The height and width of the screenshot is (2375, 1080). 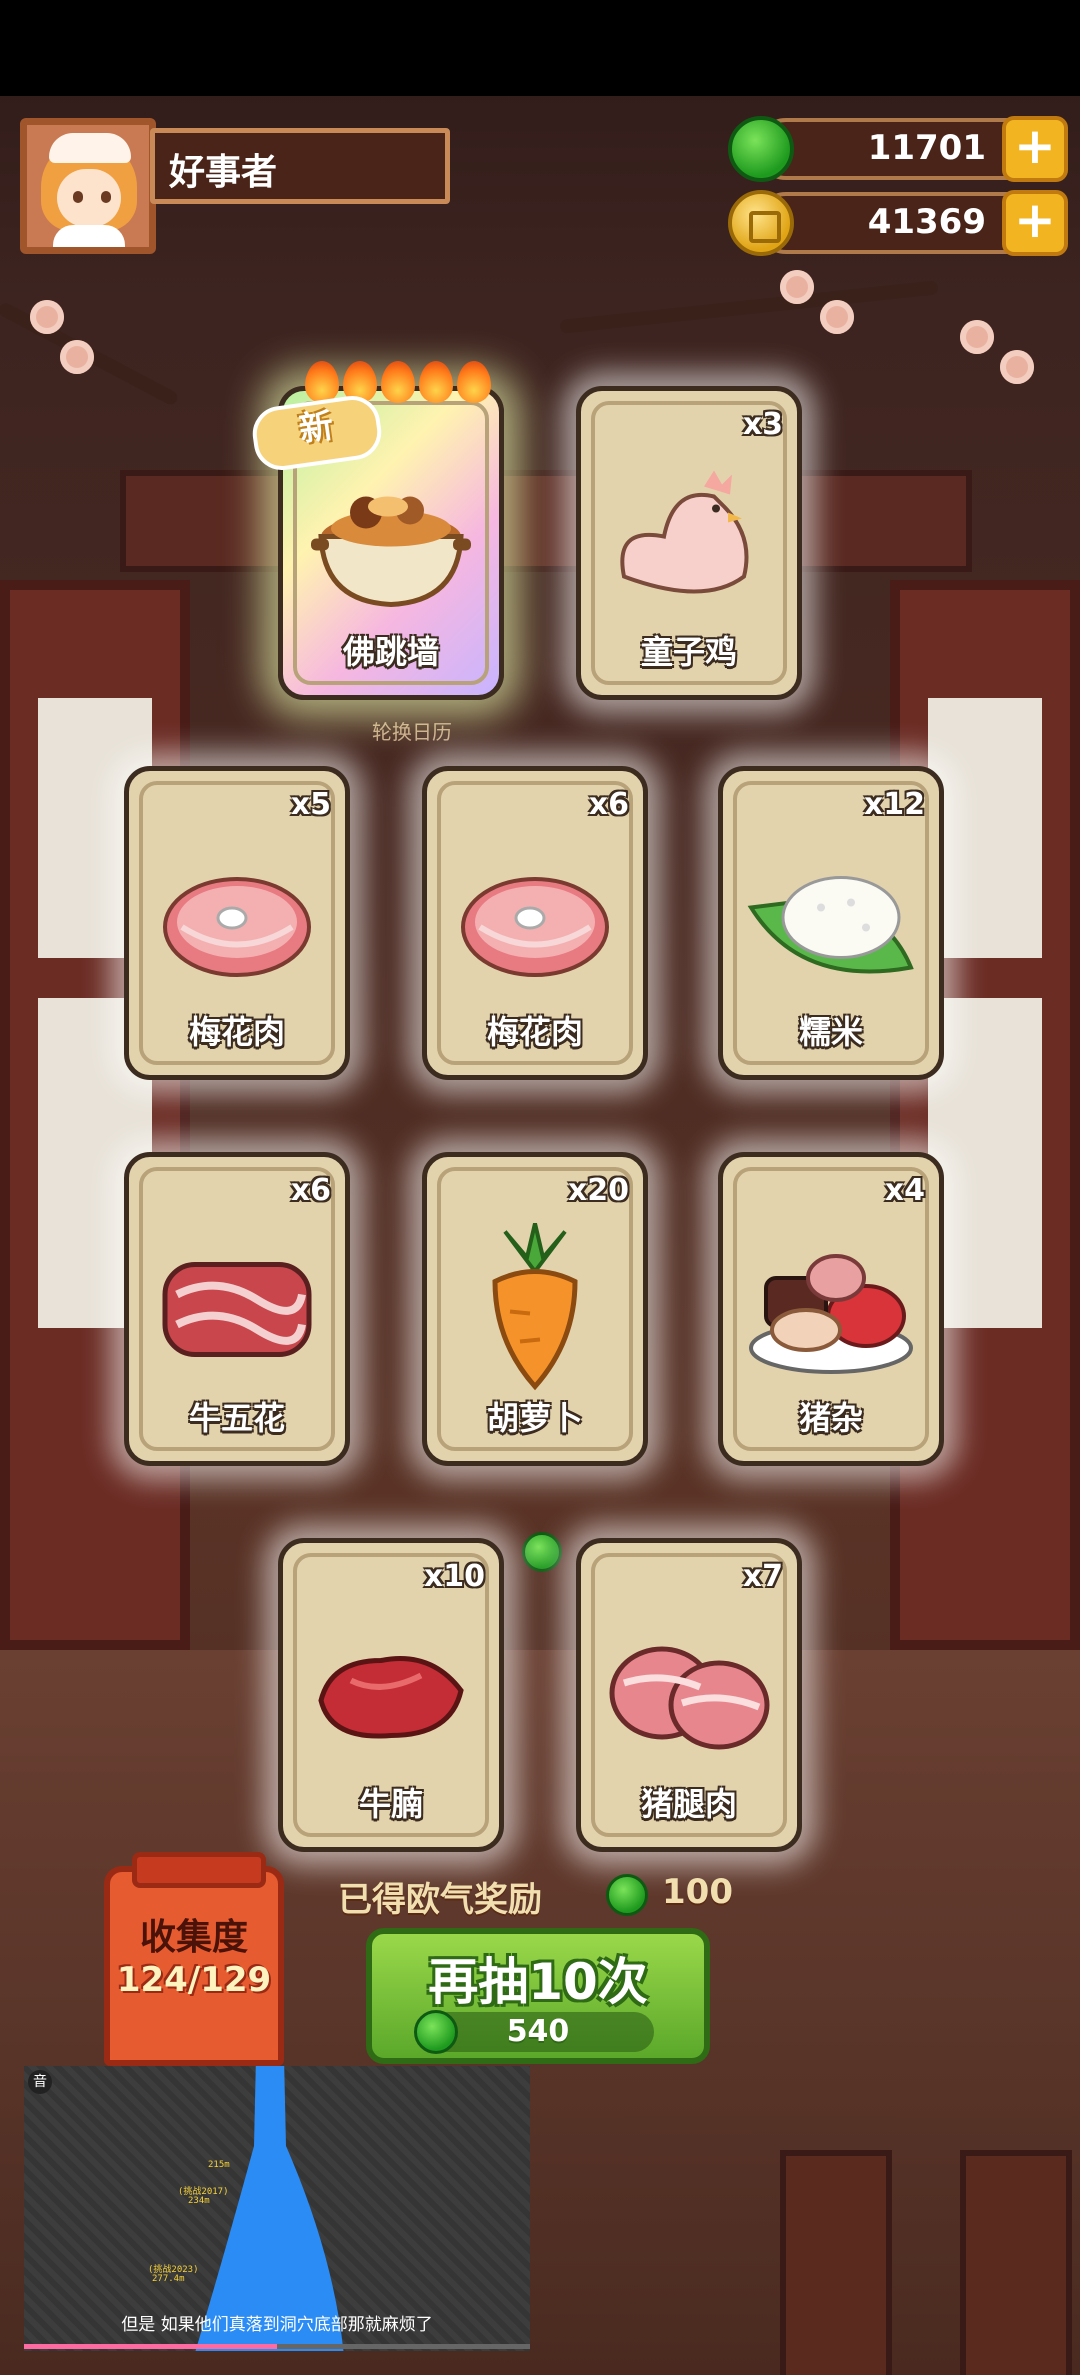 I want to click on add-gems-button: +, so click(x=1035, y=149).